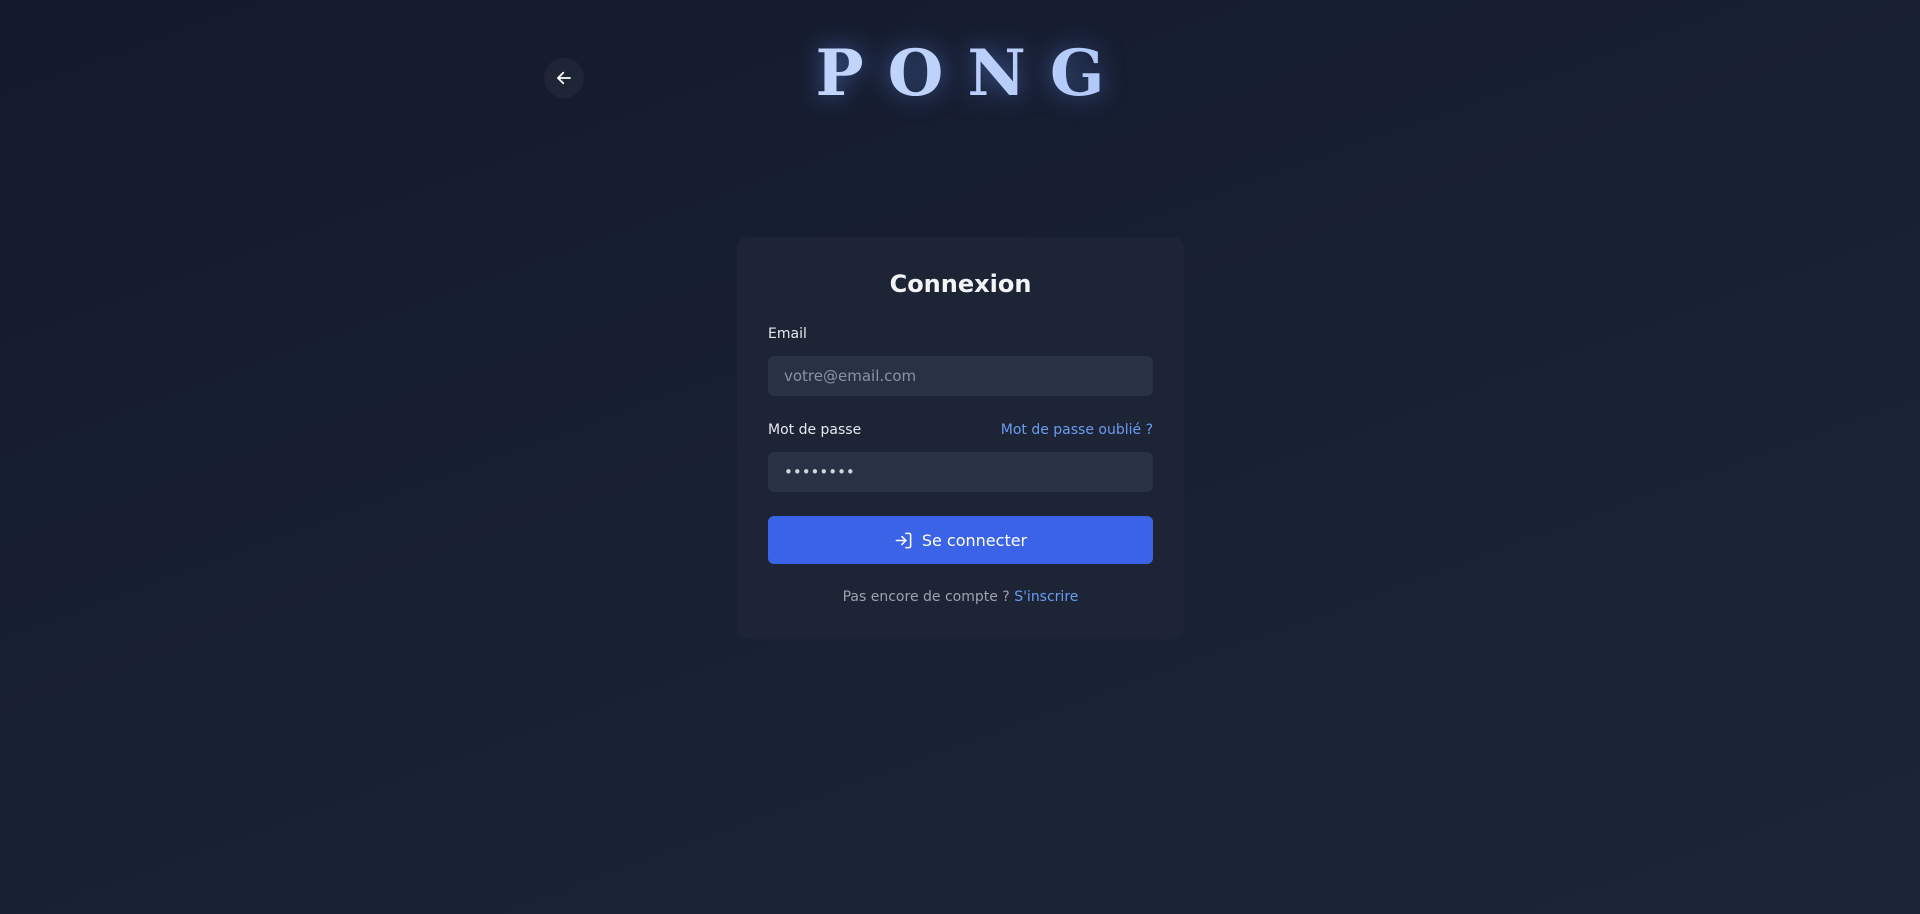 This screenshot has width=1920, height=914. Describe the element at coordinates (960, 472) in the screenshot. I see `password-input` at that location.